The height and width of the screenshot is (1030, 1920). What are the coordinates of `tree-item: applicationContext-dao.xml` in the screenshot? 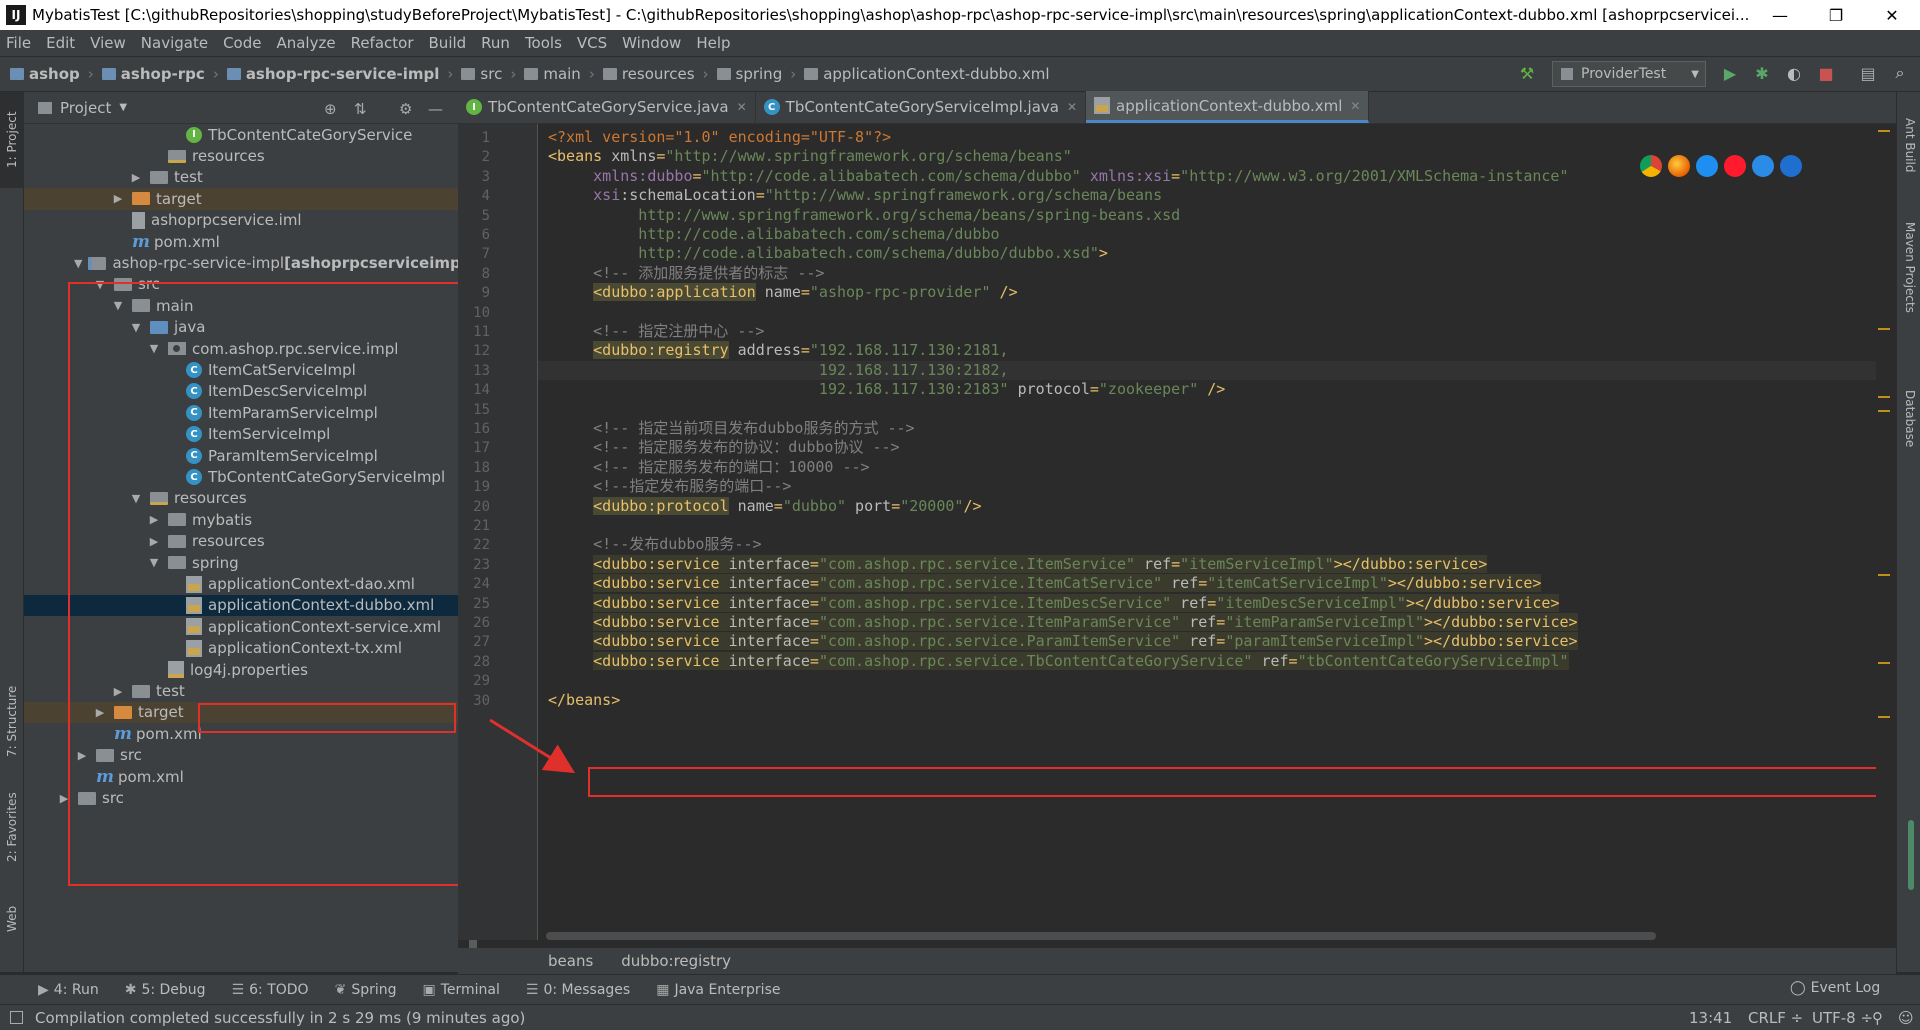 It's located at (241, 583).